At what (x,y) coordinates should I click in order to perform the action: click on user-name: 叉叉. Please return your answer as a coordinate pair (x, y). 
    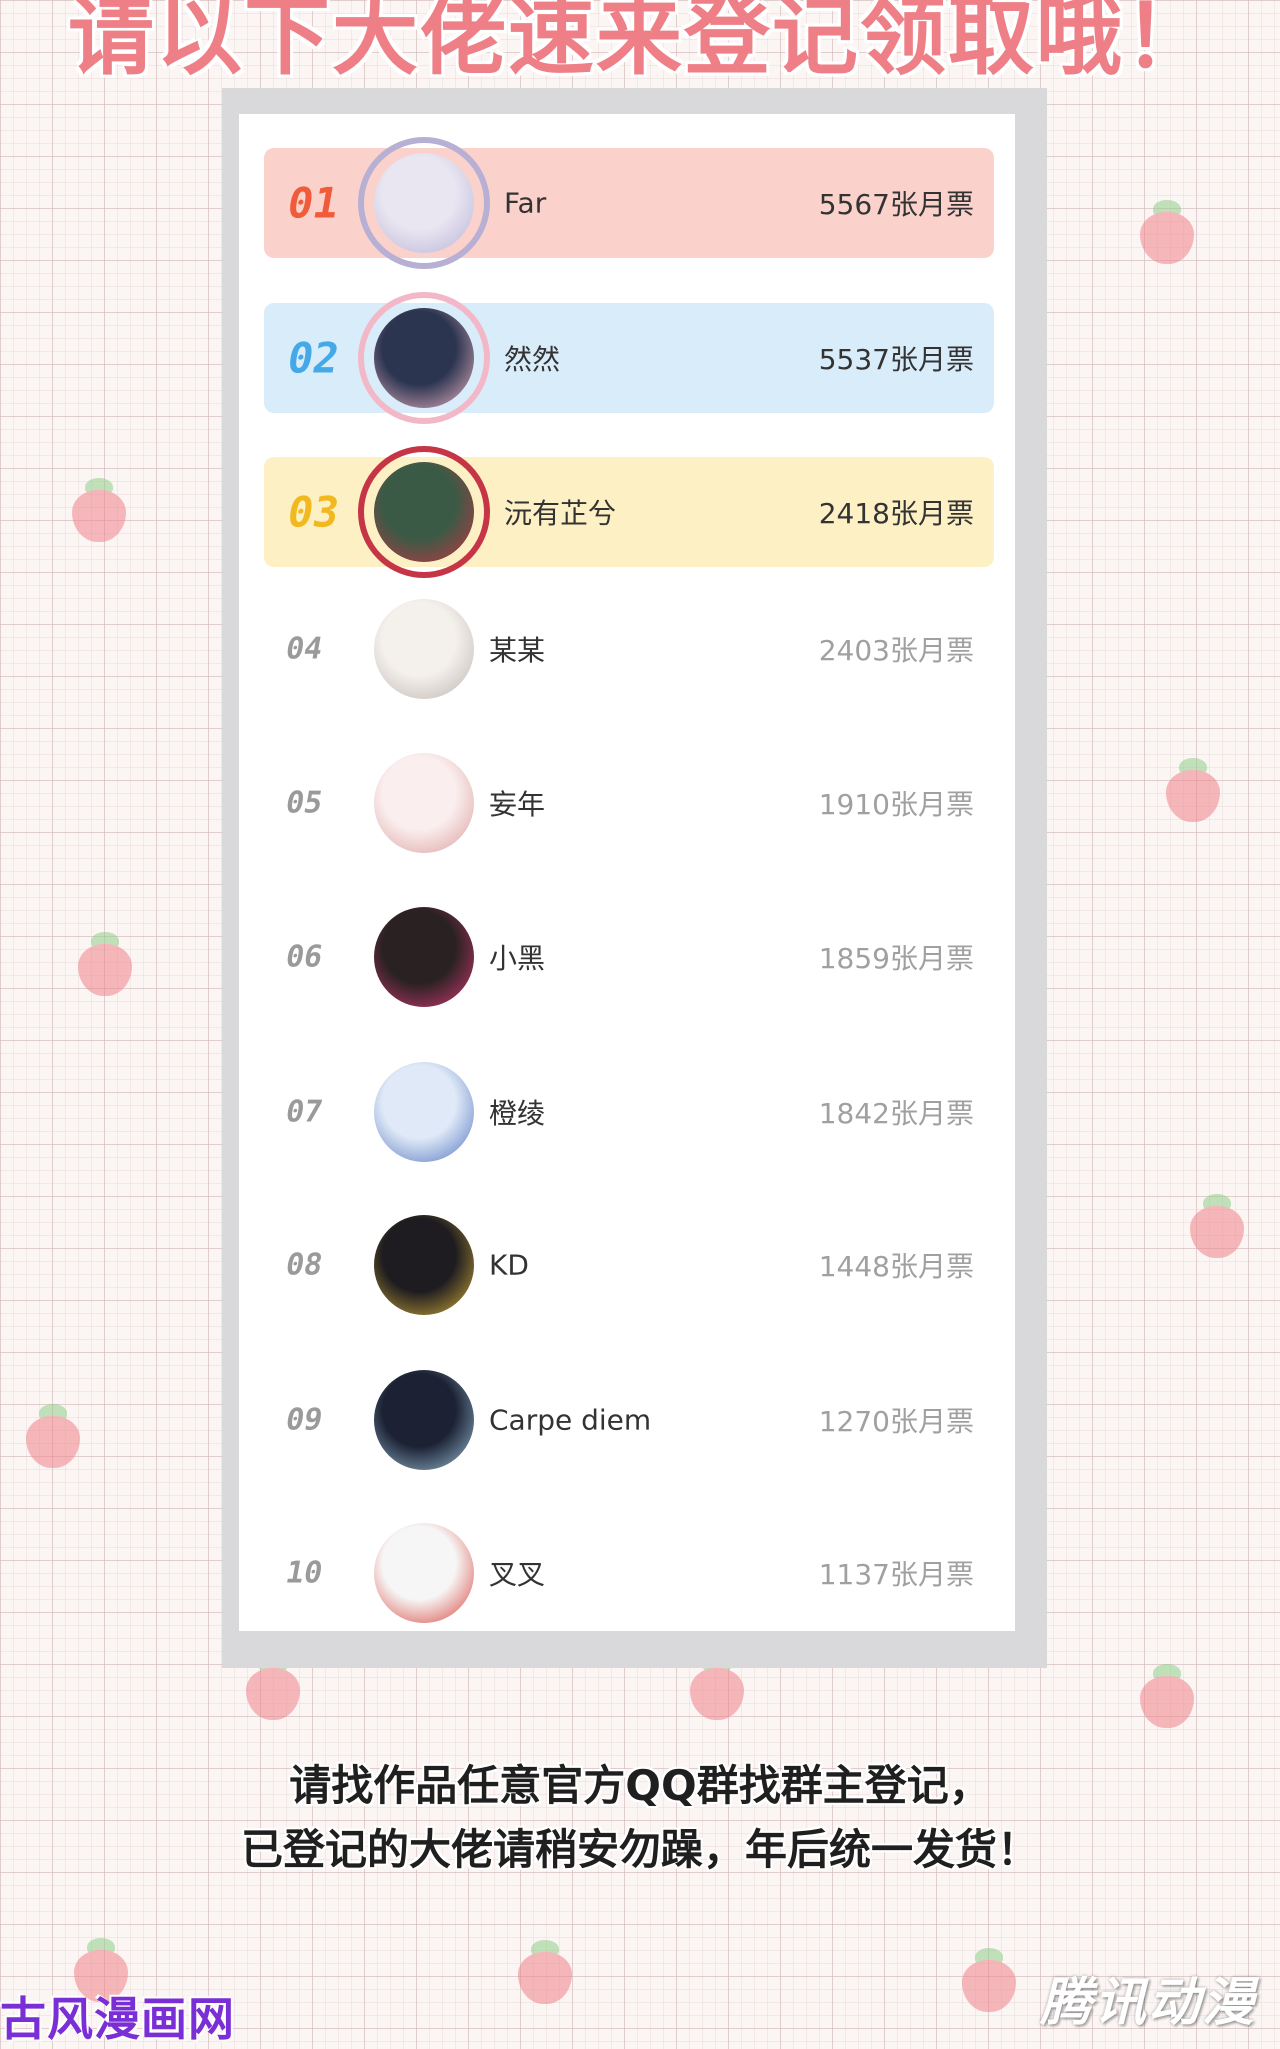
    Looking at the image, I should click on (517, 1574).